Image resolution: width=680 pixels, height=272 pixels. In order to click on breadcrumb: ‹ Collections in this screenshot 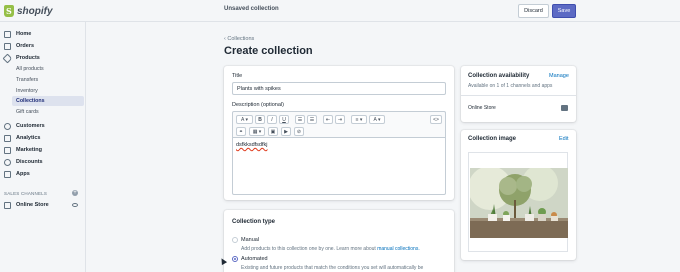, I will do `click(239, 39)`.